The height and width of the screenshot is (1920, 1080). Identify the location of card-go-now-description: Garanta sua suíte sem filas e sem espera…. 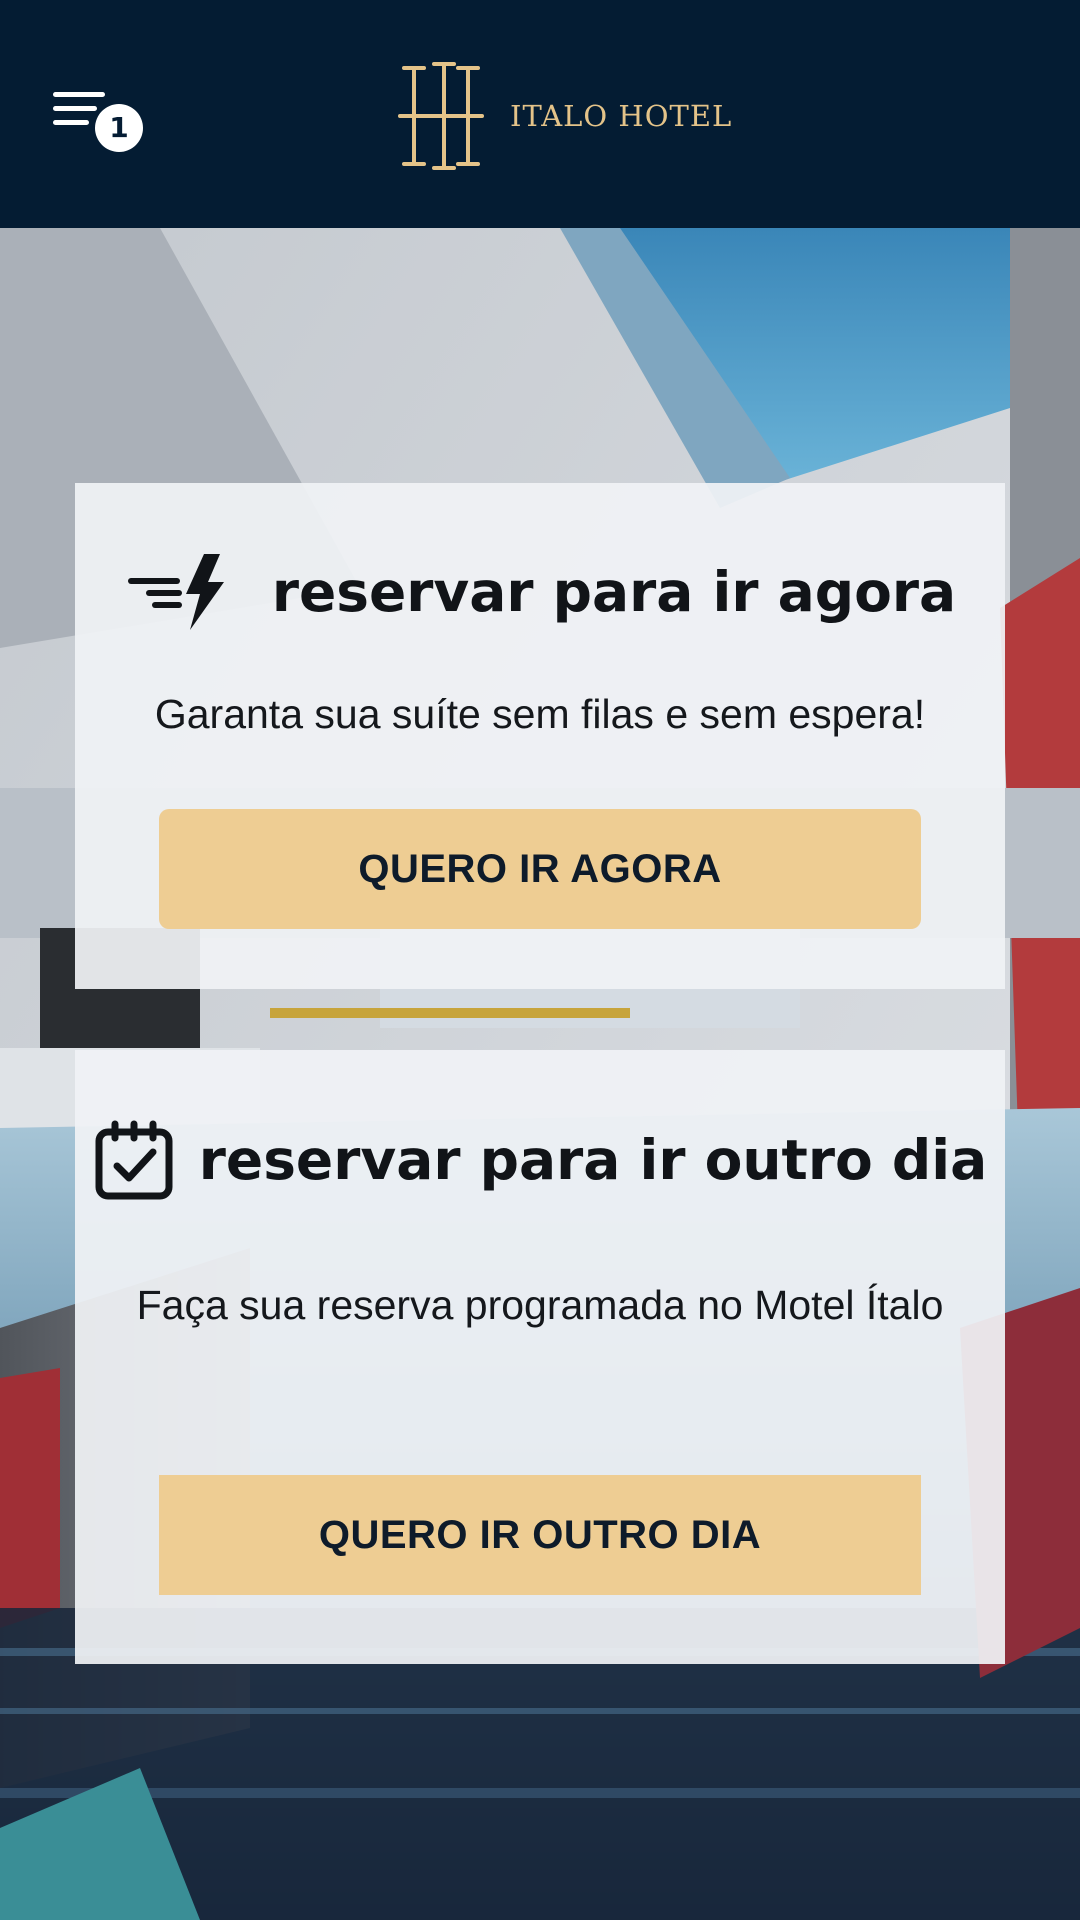
(540, 714).